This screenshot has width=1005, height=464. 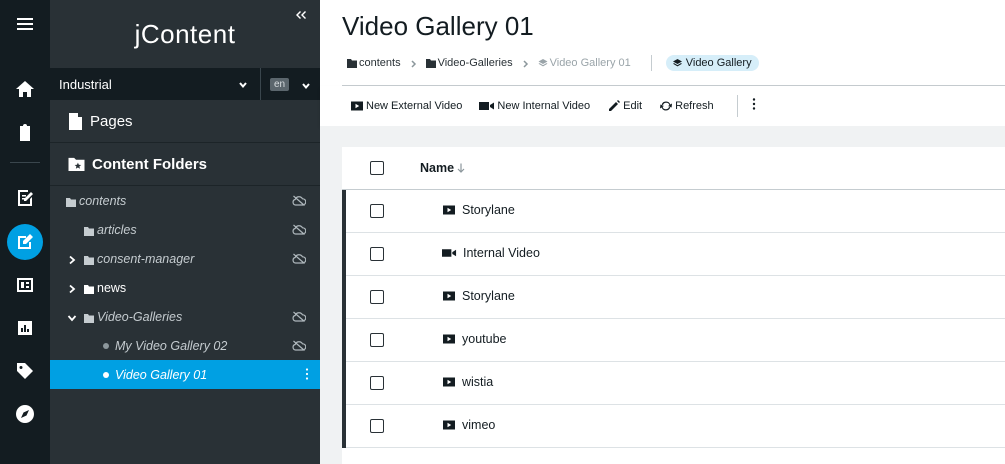 I want to click on refresh-button: Refresh, so click(x=686, y=106).